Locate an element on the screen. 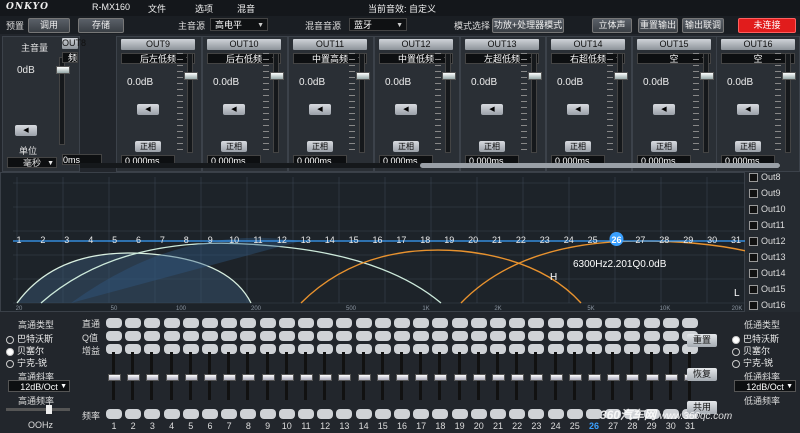 The height and width of the screenshot is (433, 800). band-marker-label: 9 is located at coordinates (210, 240).